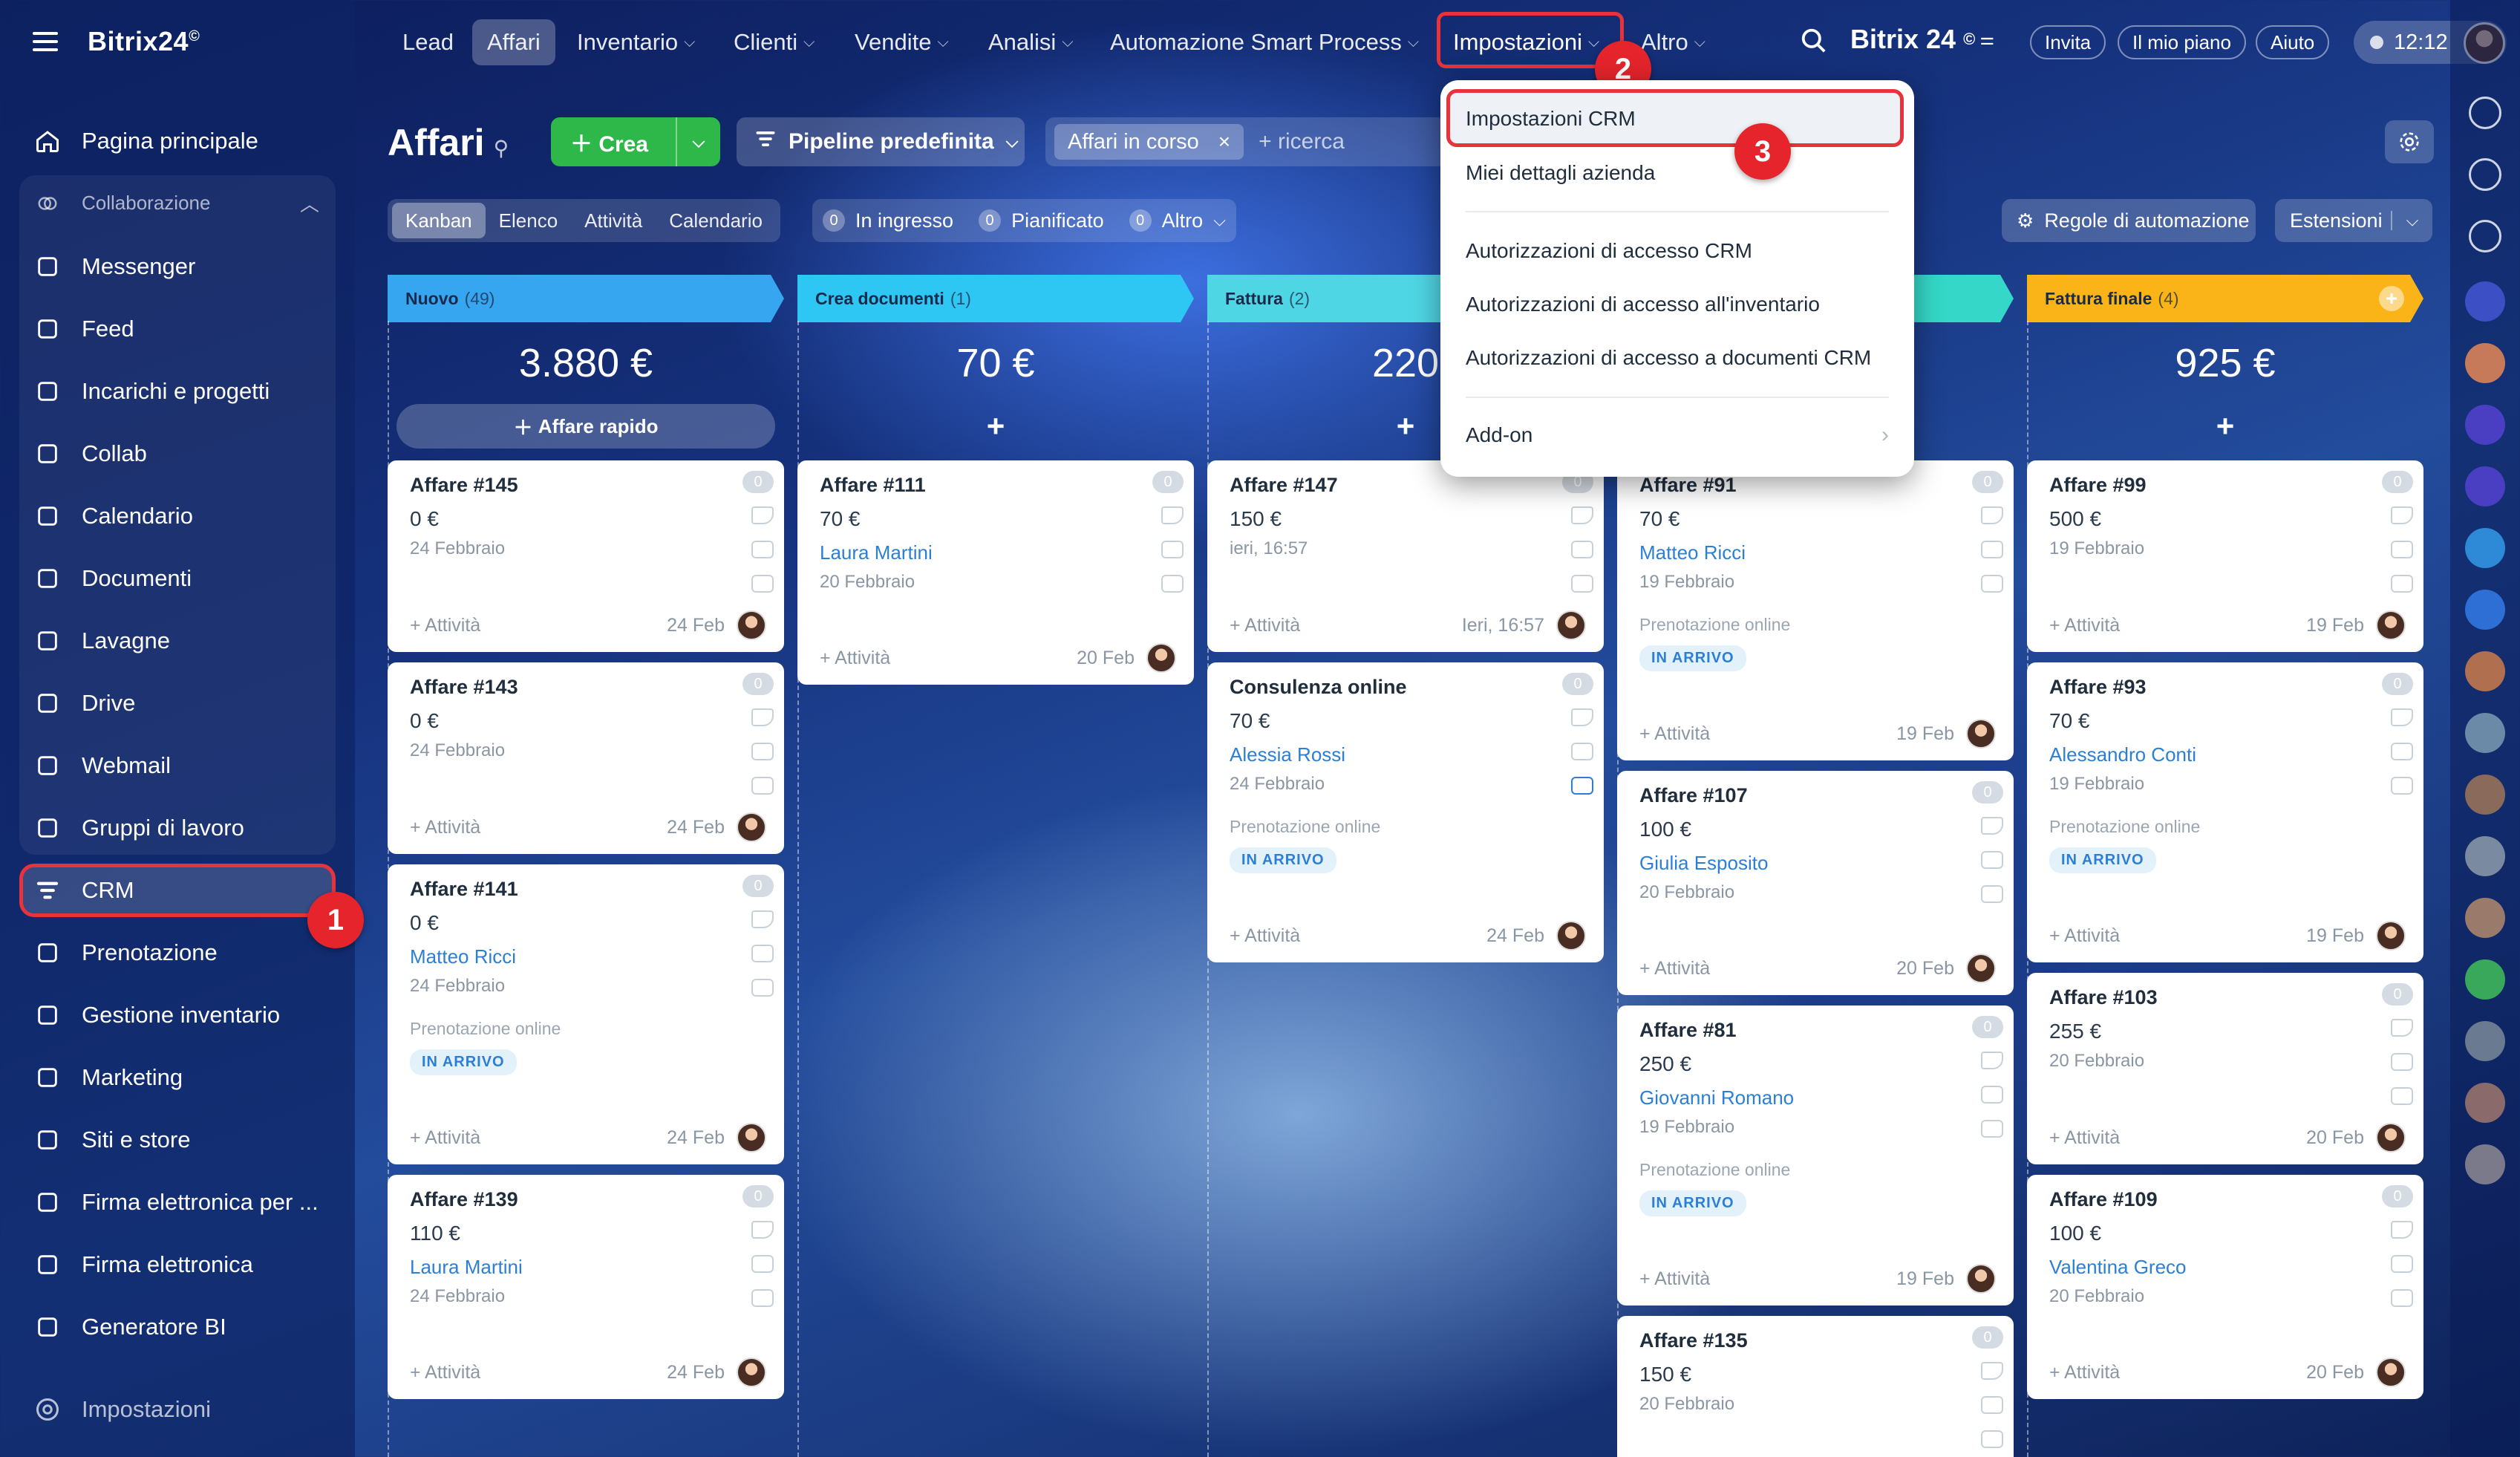 The width and height of the screenshot is (2520, 1457). What do you see at coordinates (995, 298) in the screenshot?
I see `column-header: Crea documenti (1)` at bounding box center [995, 298].